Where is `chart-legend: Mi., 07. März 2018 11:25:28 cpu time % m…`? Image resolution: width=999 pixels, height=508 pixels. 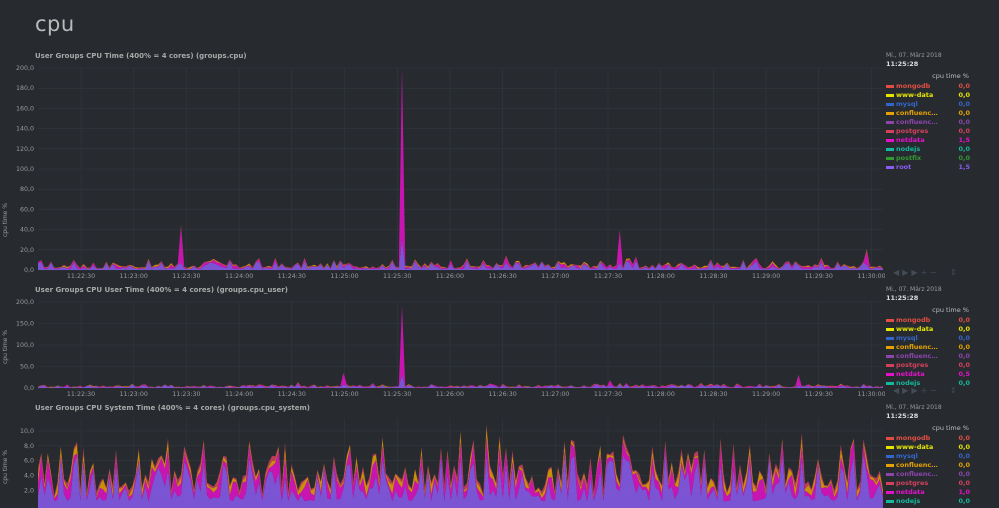 chart-legend: Mi., 07. März 2018 11:25:28 cpu time % m… is located at coordinates (942, 168).